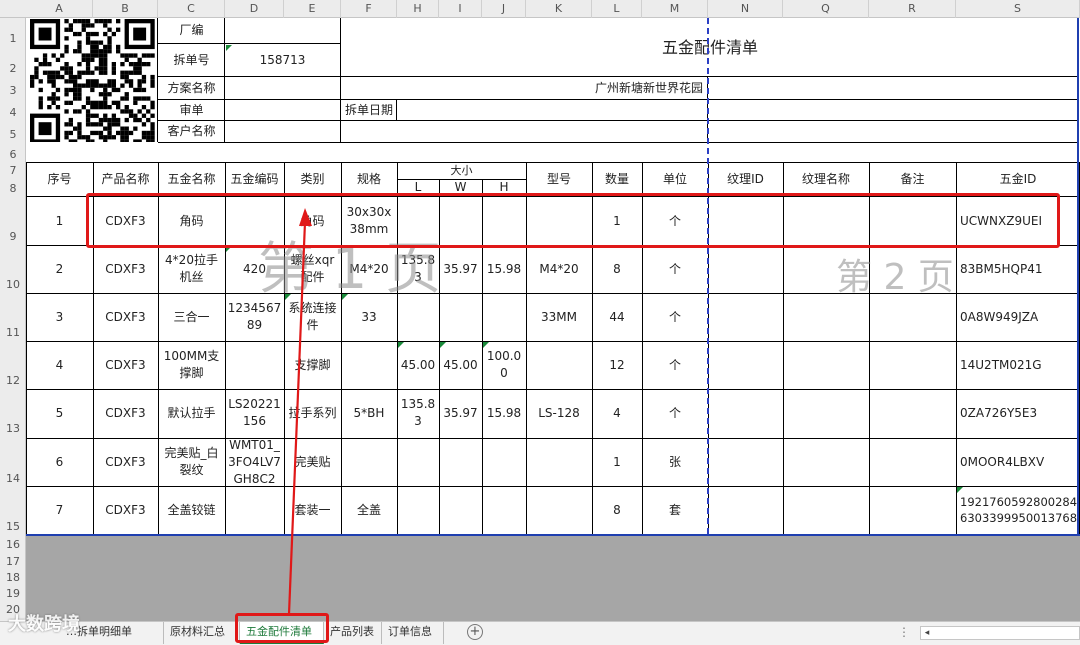 The height and width of the screenshot is (645, 1080). I want to click on horizontal-scrollbar, so click(1000, 633).